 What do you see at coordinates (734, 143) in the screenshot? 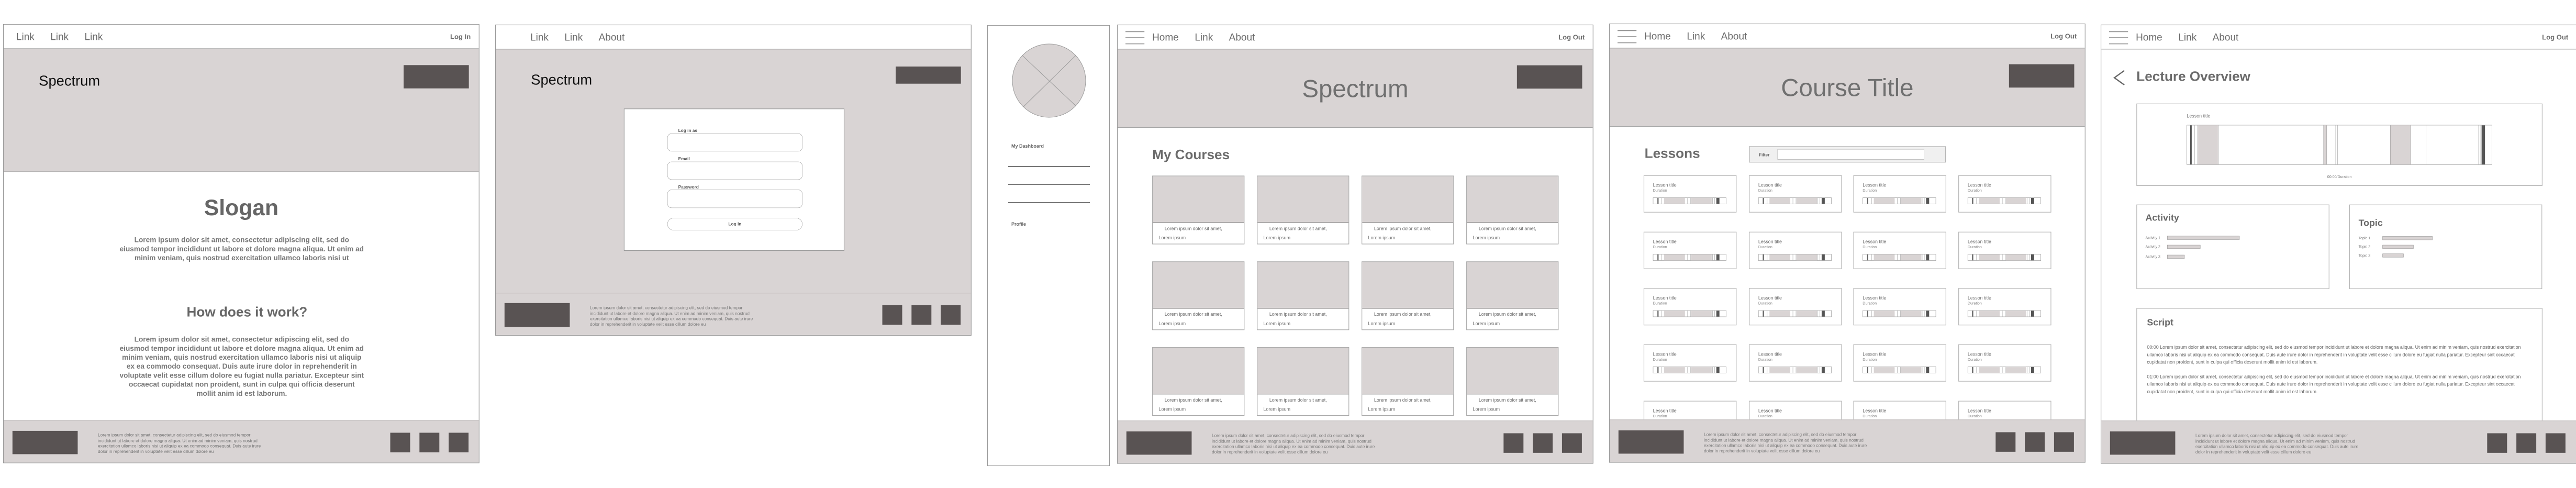
I see `login-as-input` at bounding box center [734, 143].